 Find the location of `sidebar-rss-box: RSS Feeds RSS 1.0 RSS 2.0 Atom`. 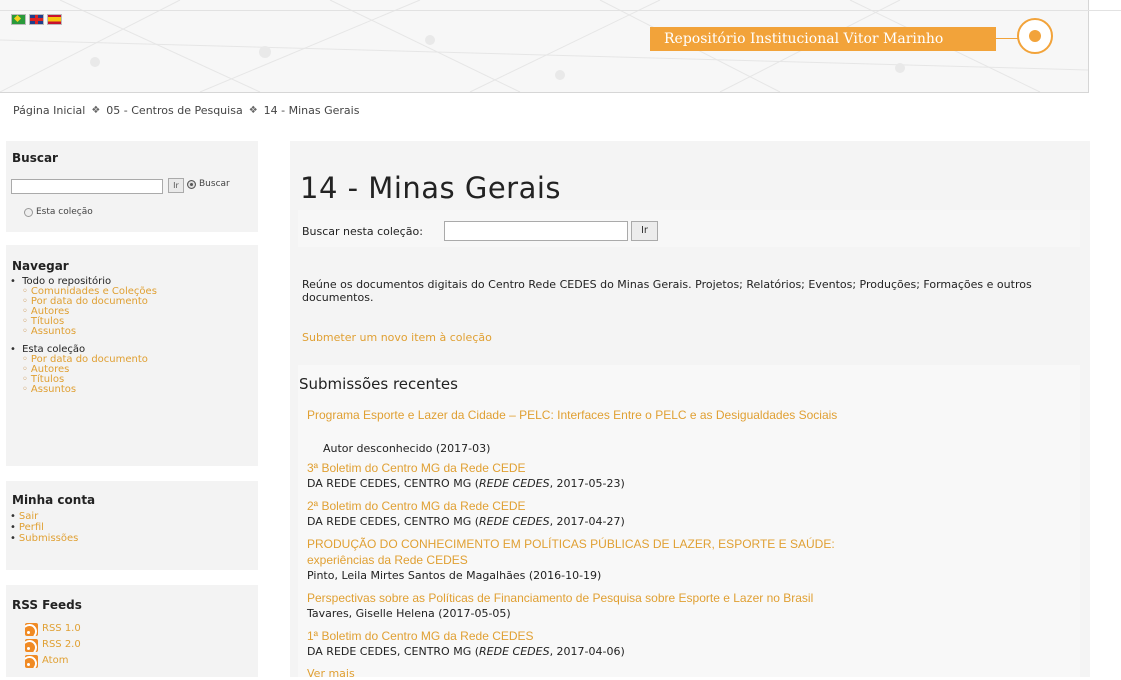

sidebar-rss-box: RSS Feeds RSS 1.0 RSS 2.0 Atom is located at coordinates (132, 631).